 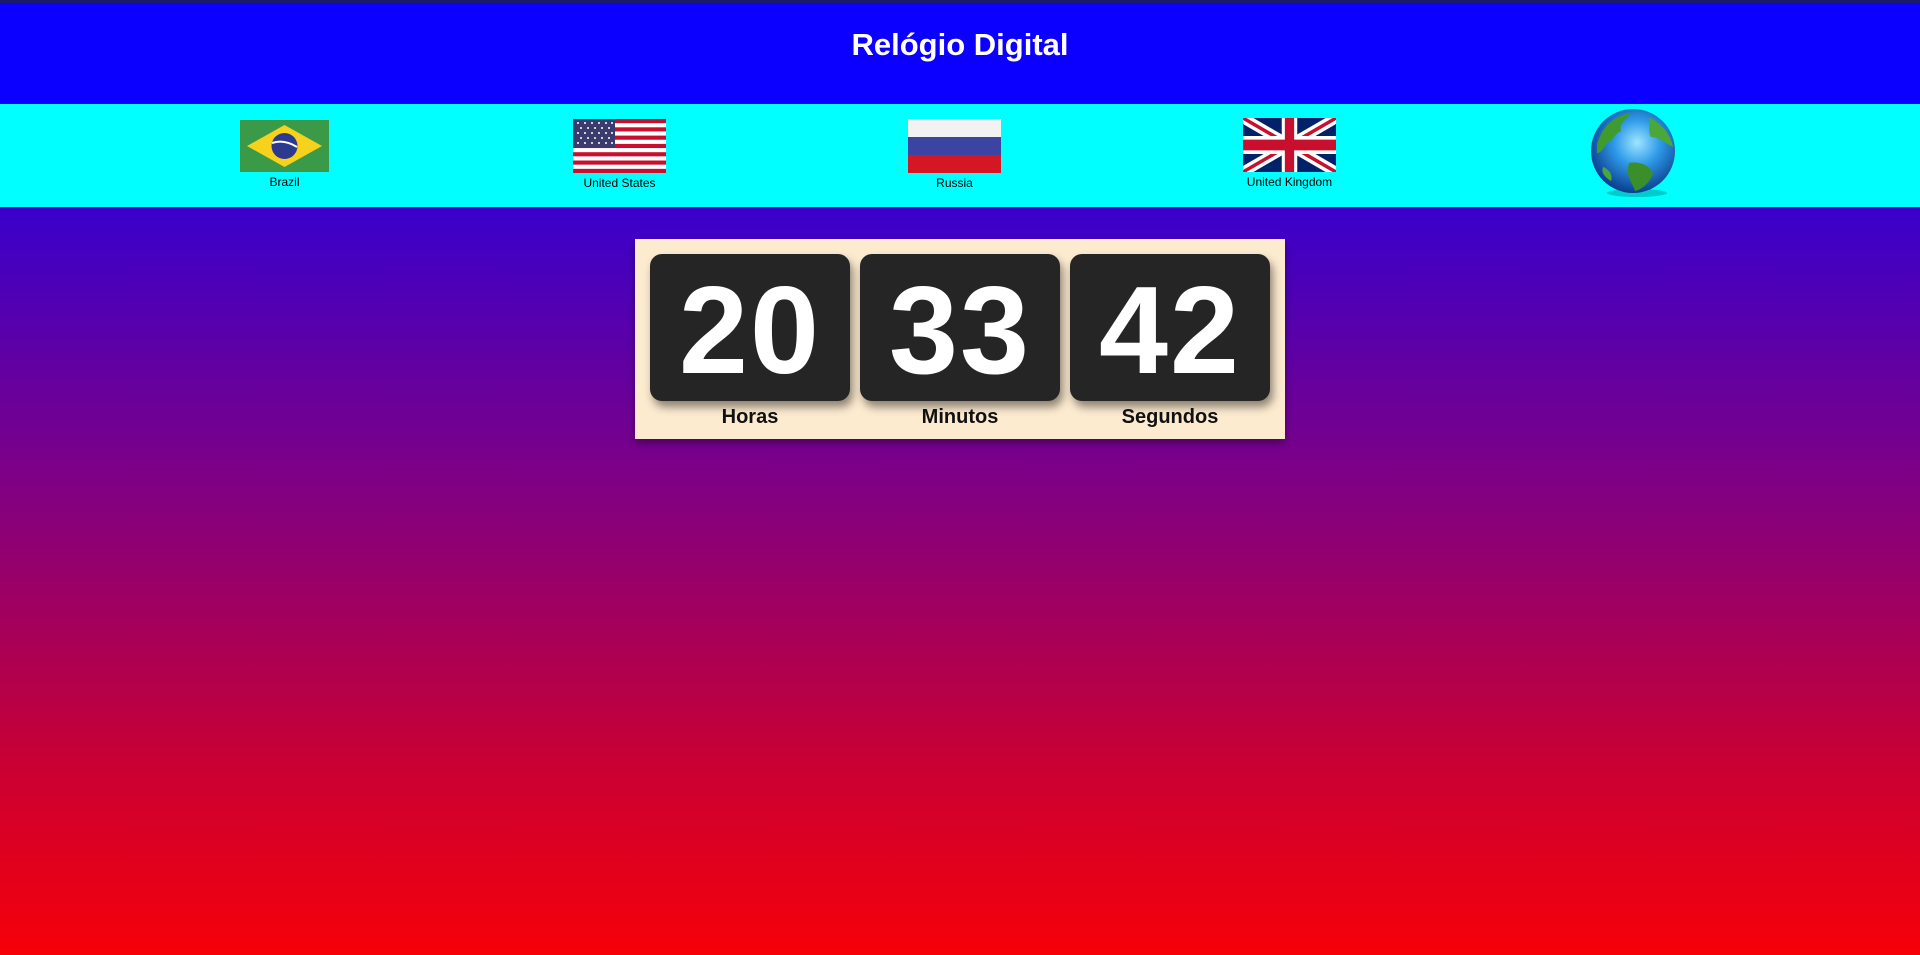 I want to click on app-header: Relógio Digital, so click(x=960, y=53).